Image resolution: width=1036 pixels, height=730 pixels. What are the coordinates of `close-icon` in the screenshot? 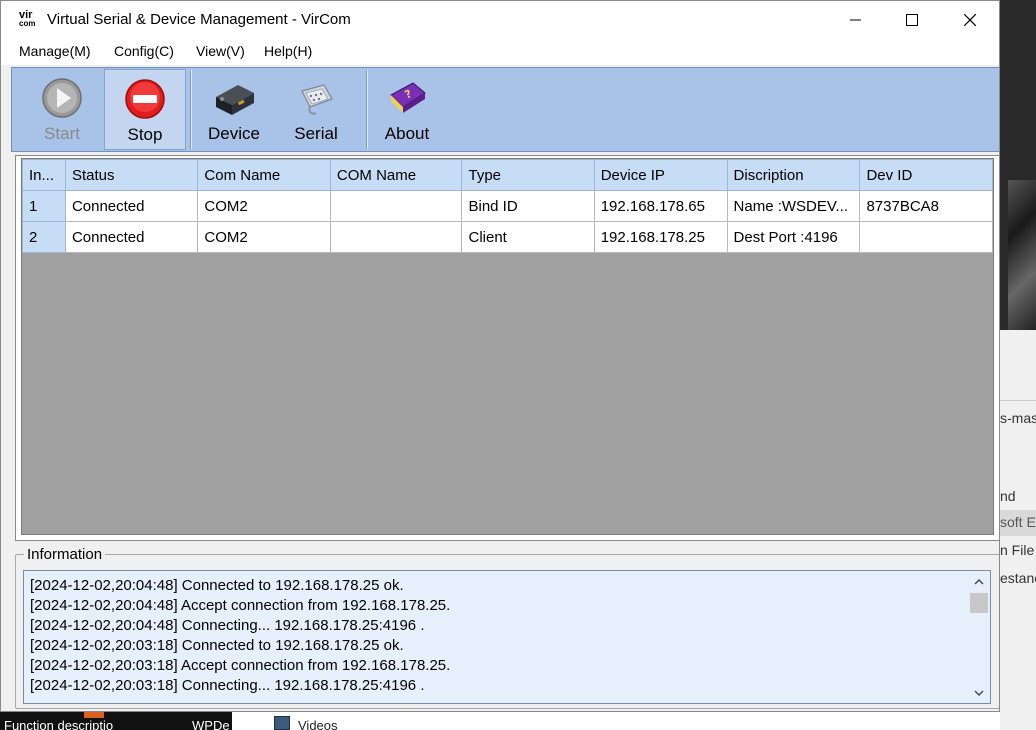 It's located at (970, 20).